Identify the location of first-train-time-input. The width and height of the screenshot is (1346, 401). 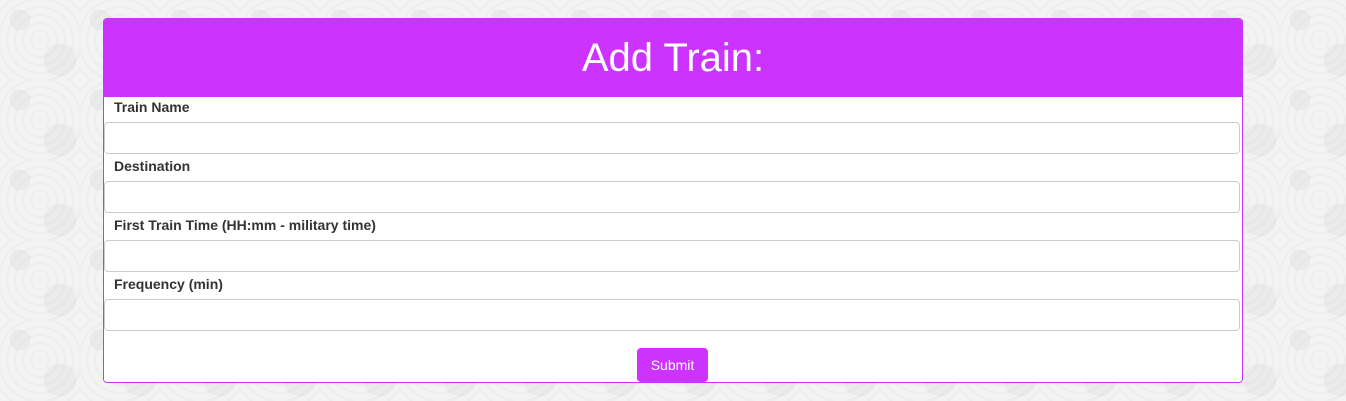
(672, 256).